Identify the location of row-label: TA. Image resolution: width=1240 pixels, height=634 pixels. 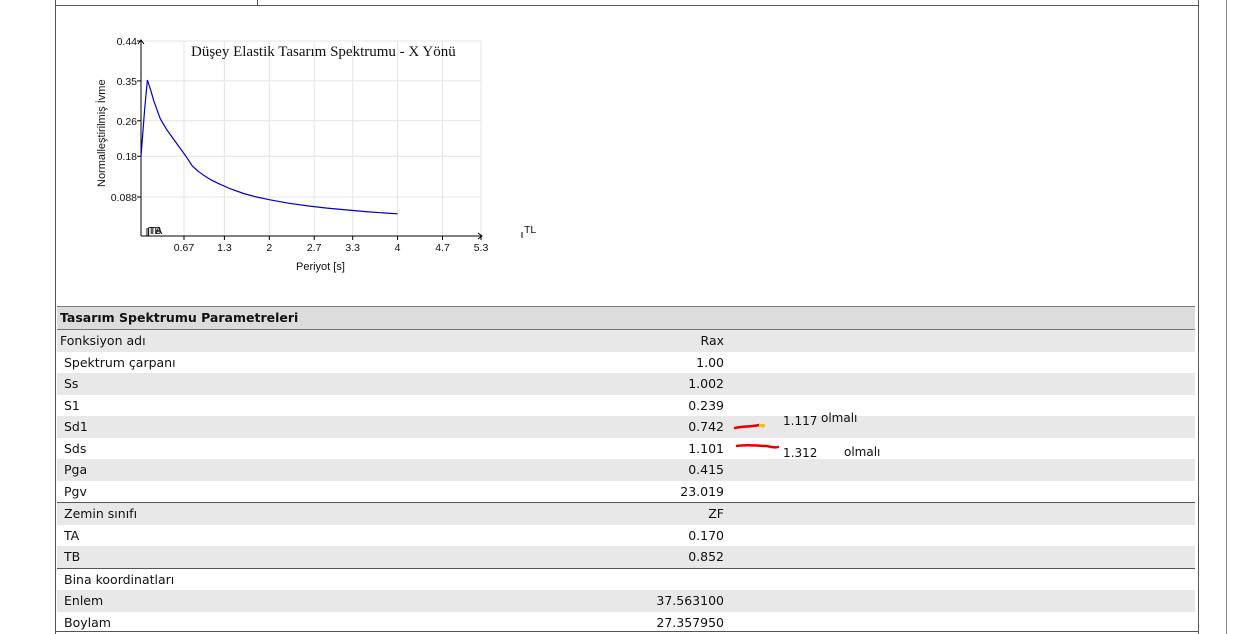
(72, 535).